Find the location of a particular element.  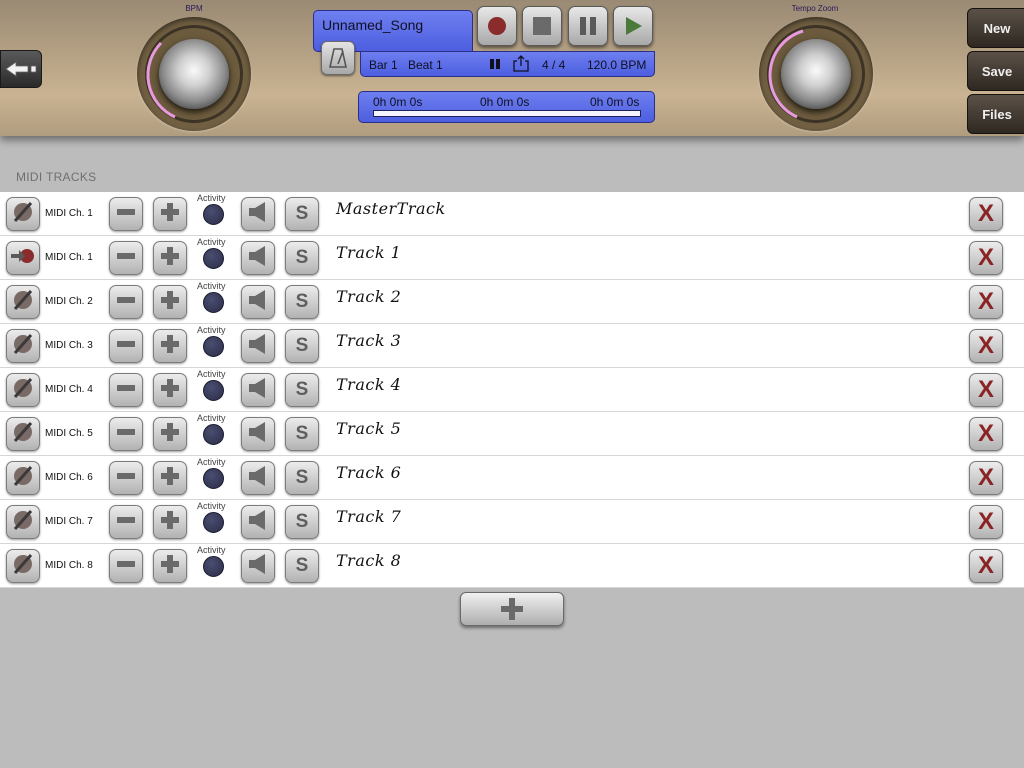

files-button: Files is located at coordinates (995, 114).